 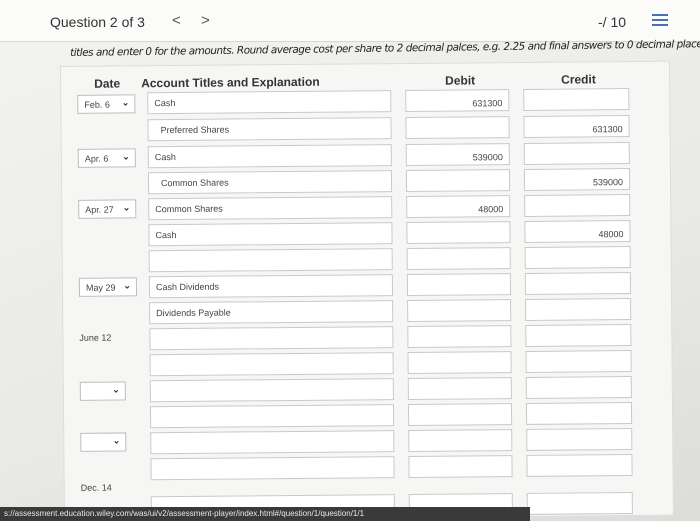 I want to click on date-select: Feb. 6 ⌄, so click(x=106, y=104).